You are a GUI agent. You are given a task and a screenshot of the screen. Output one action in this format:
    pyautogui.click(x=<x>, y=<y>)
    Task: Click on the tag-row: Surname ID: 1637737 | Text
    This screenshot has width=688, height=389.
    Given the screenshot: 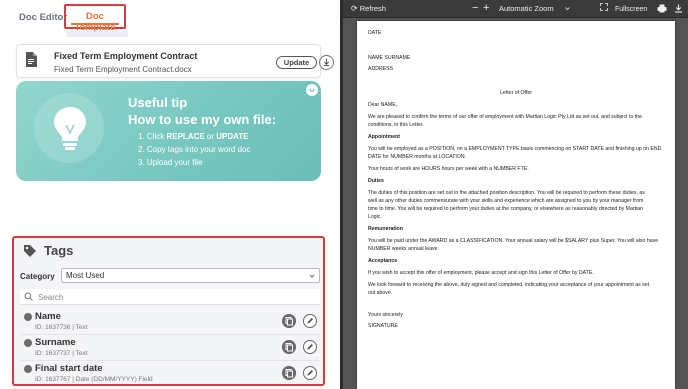 What is the action you would take?
    pyautogui.click(x=170, y=348)
    